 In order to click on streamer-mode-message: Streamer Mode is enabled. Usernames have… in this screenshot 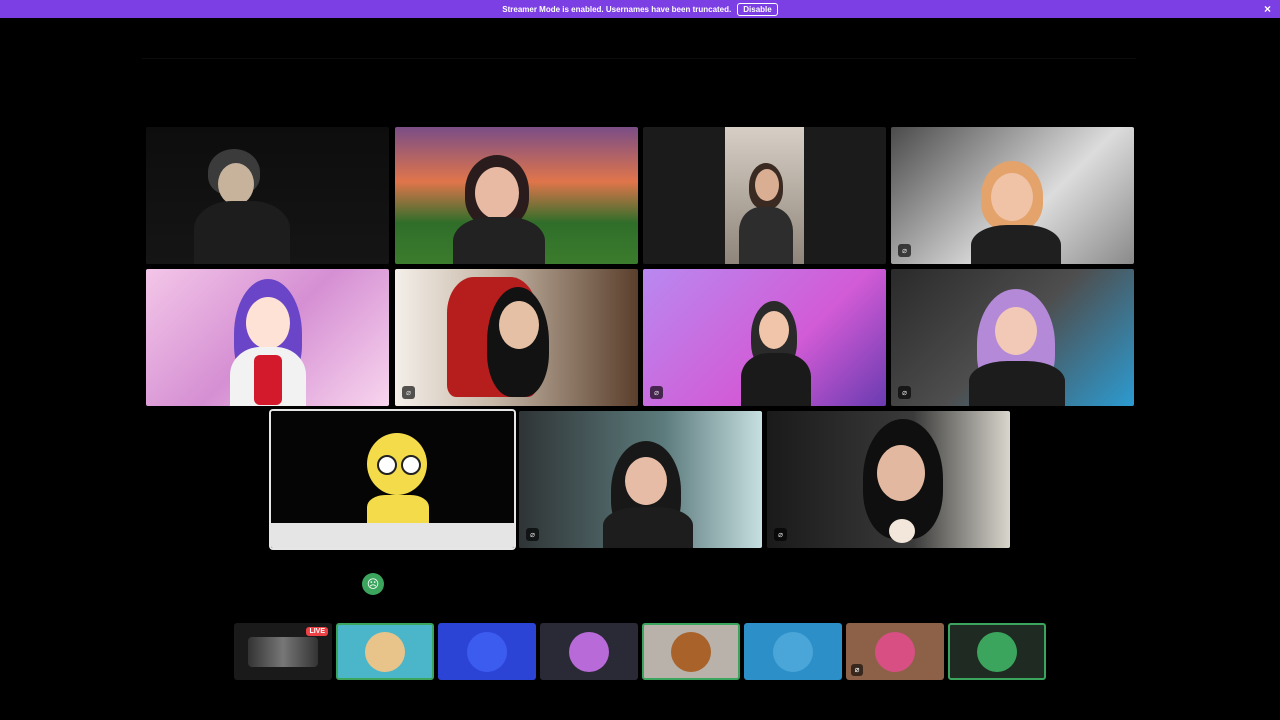, I will do `click(617, 9)`.